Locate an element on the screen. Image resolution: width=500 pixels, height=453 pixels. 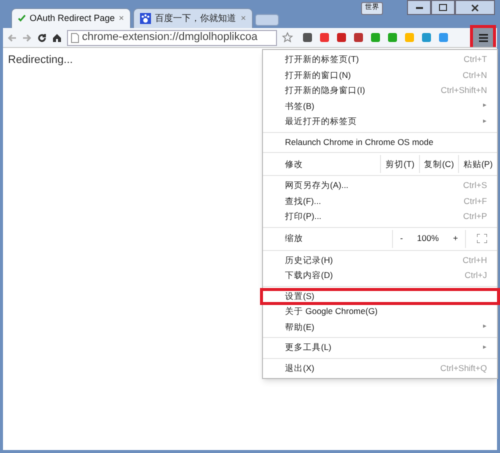
shortcut-text: Ctrl+J is located at coordinates (475, 275).